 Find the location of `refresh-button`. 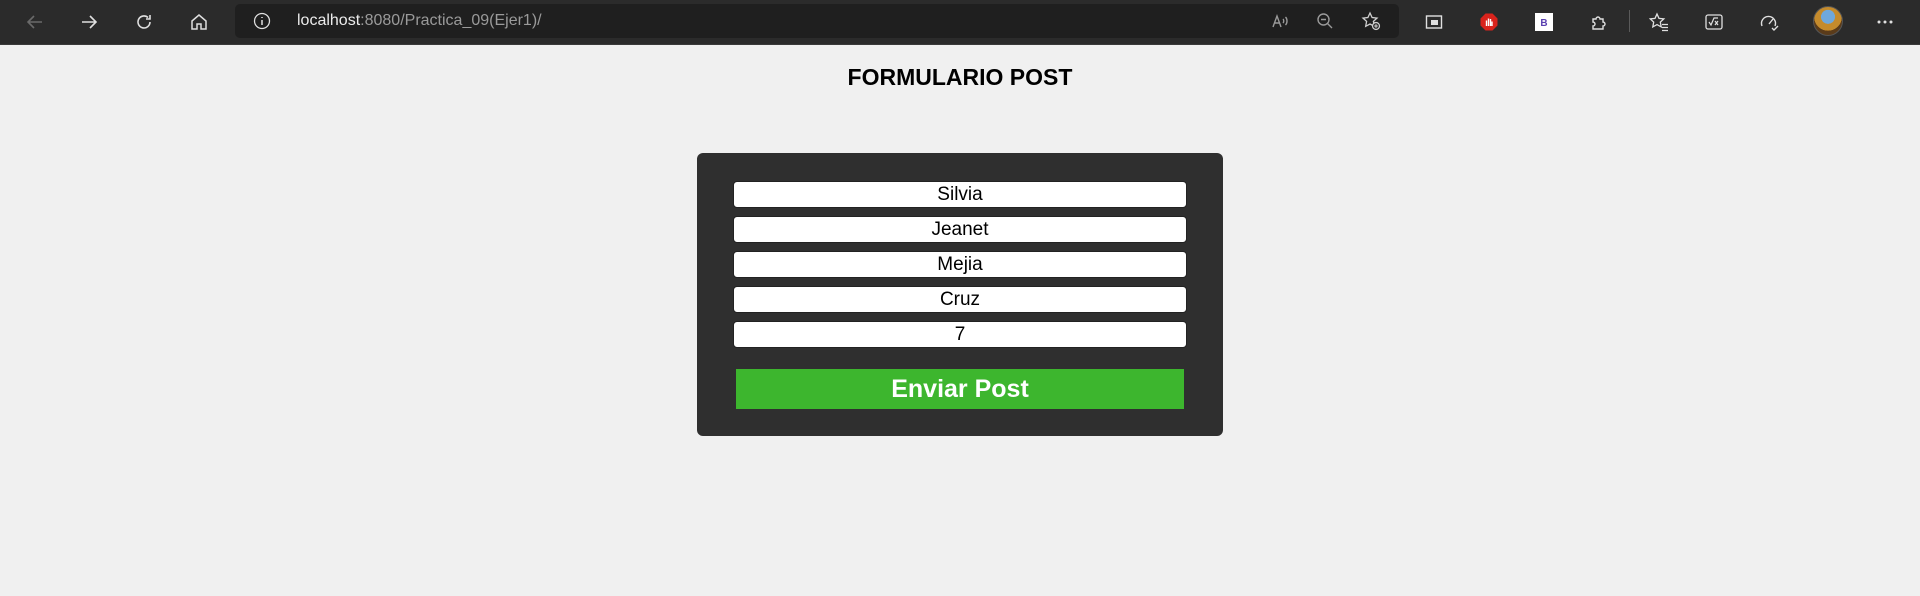

refresh-button is located at coordinates (144, 22).